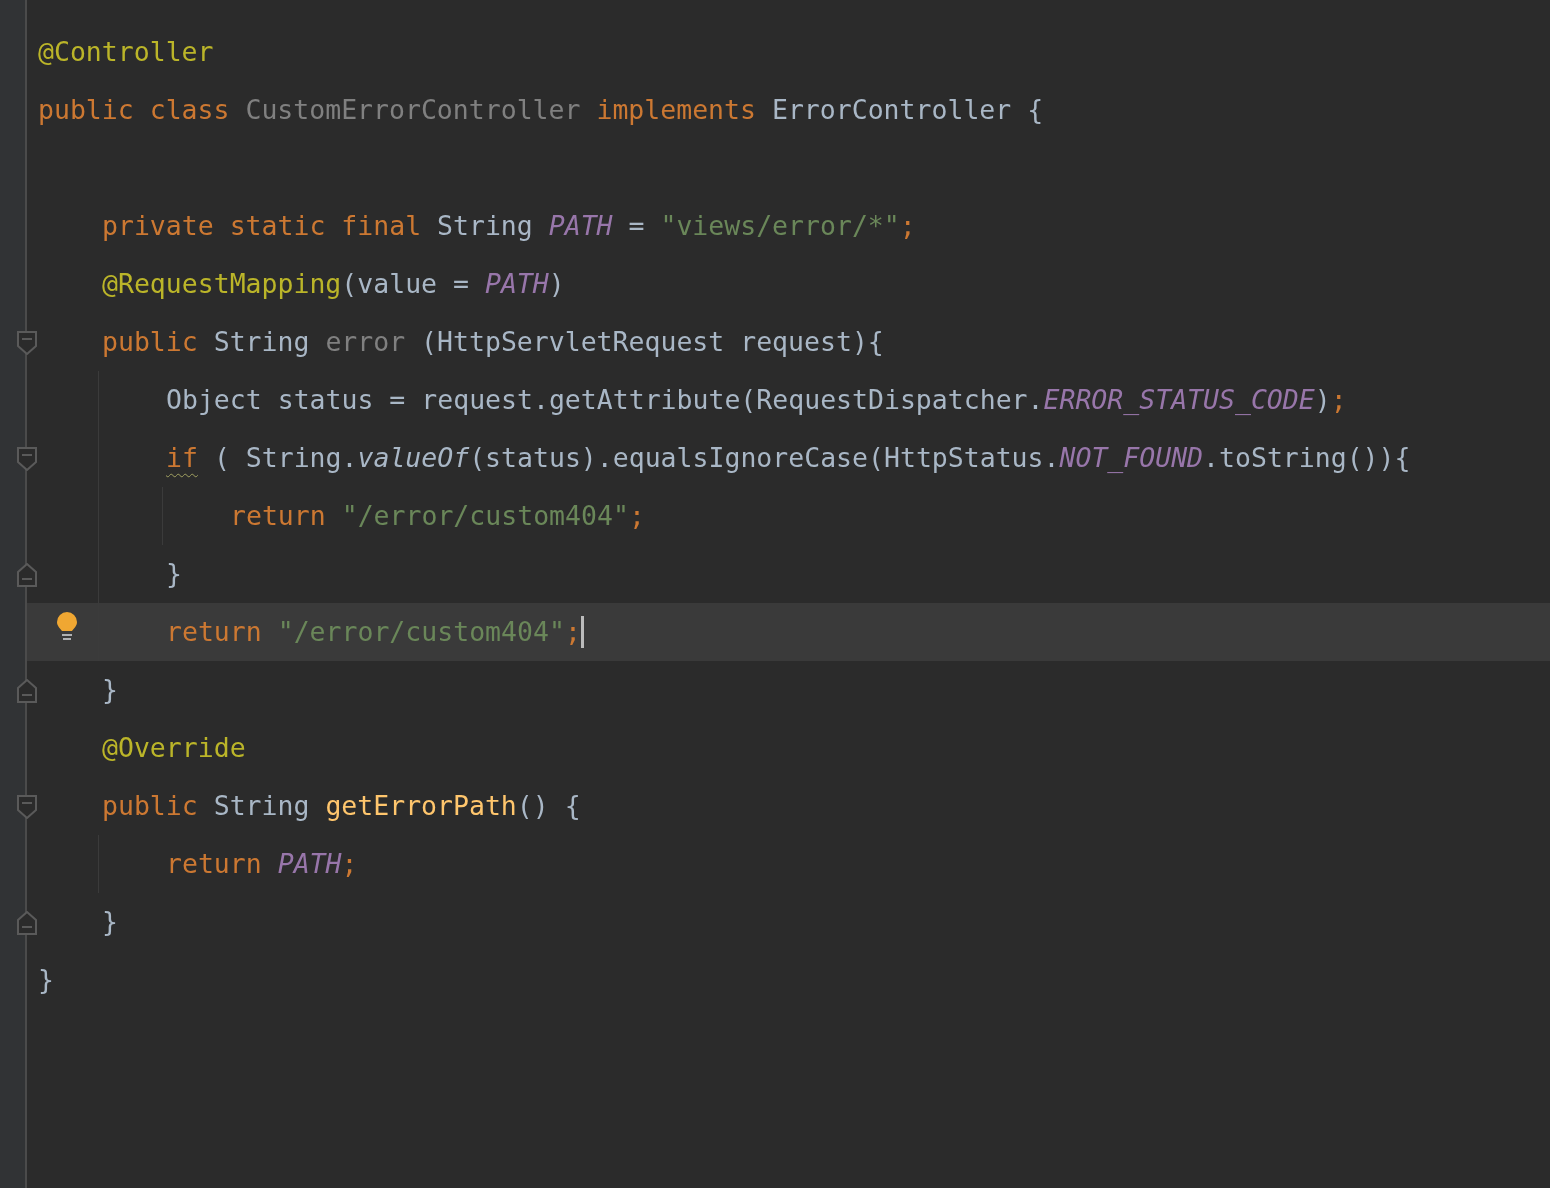  Describe the element at coordinates (756, 400) in the screenshot. I see `code-line: Object status = request.getAttribute(RequestDispatcher.ERROR_STATUS_CODE);` at that location.